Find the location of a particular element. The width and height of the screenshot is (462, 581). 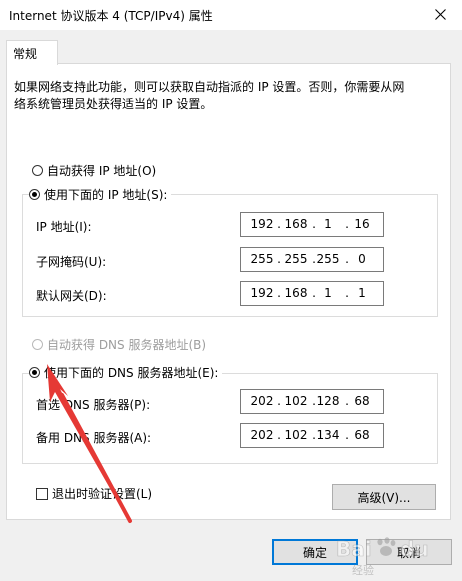

close-icon is located at coordinates (440, 14).